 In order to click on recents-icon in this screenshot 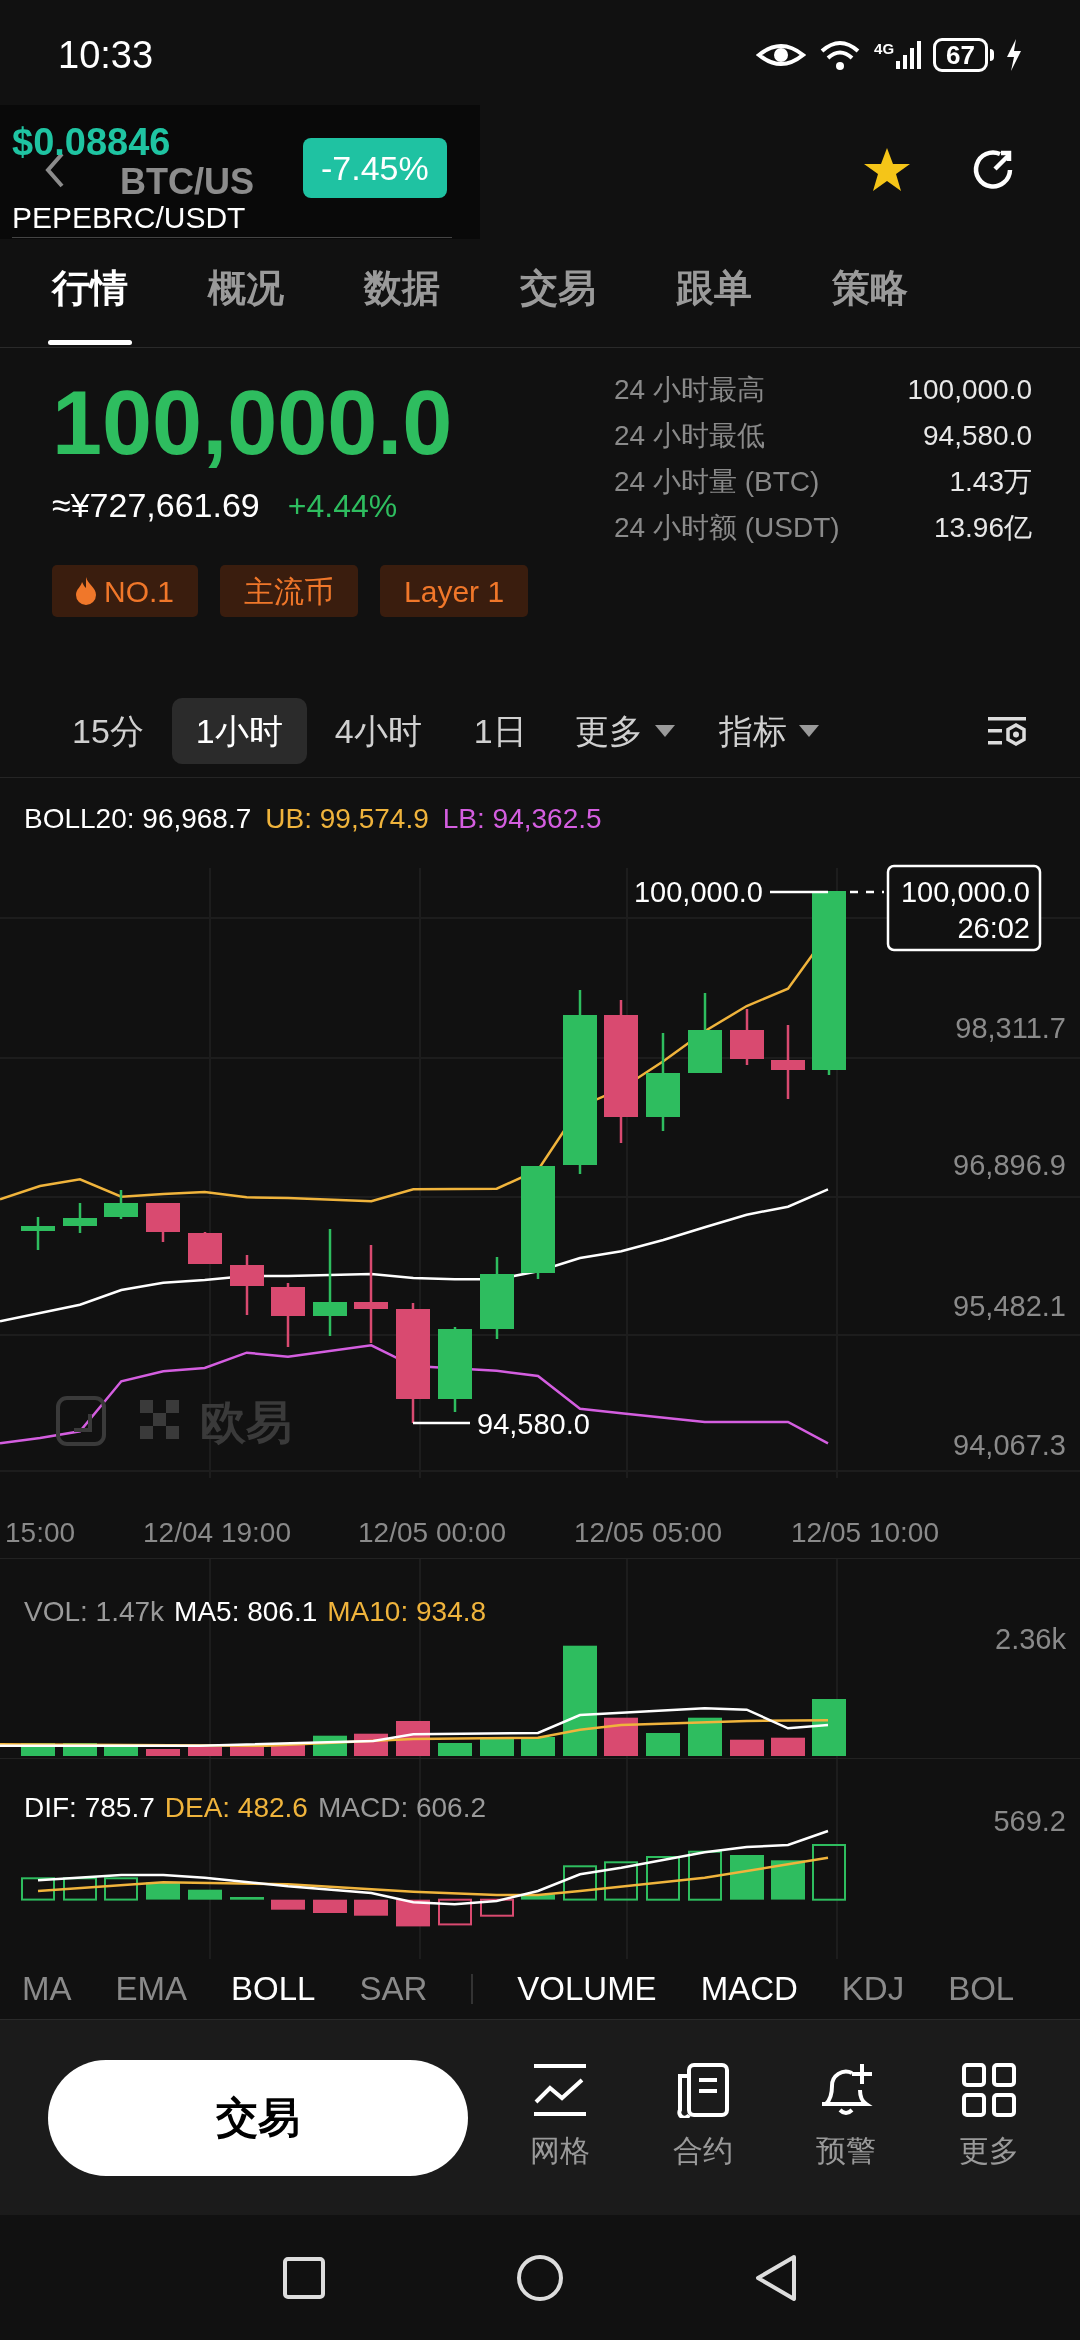, I will do `click(304, 2277)`.